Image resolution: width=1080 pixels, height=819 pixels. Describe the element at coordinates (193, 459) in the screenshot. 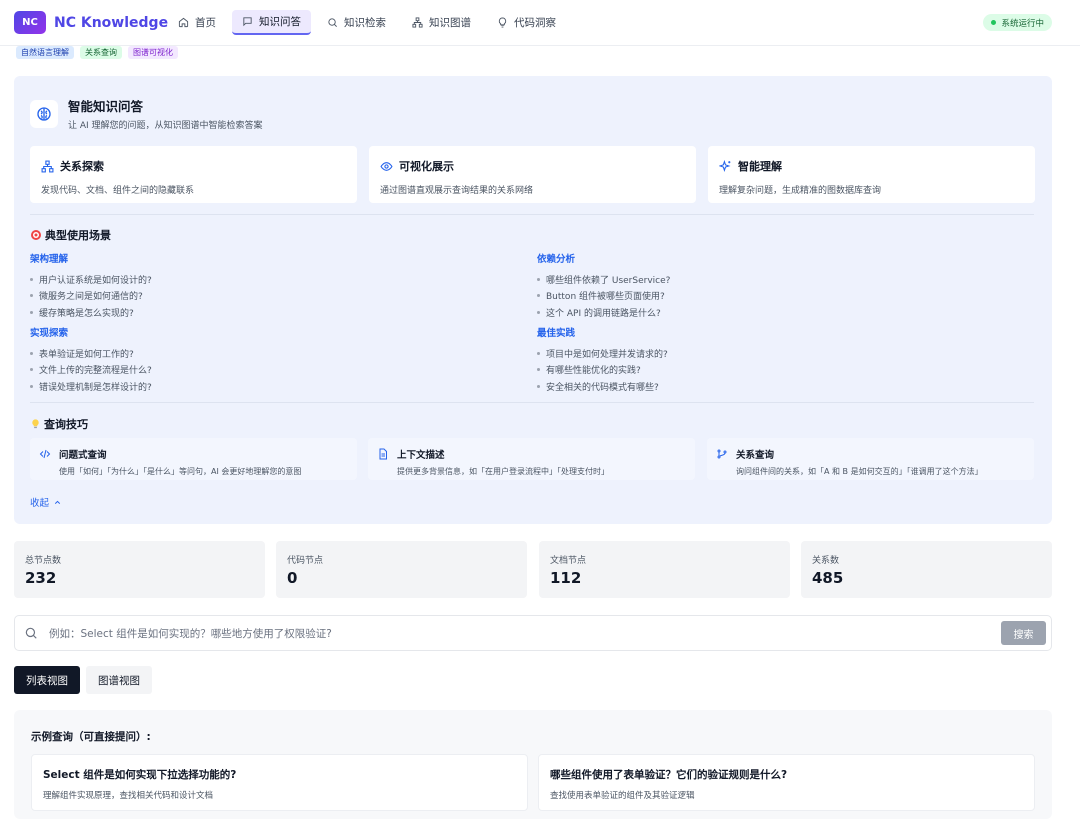

I see `tip-card: 问题式查询 使用「如何」「为什么」「是什么」等问句，AI 会更好地理解您的意图` at that location.